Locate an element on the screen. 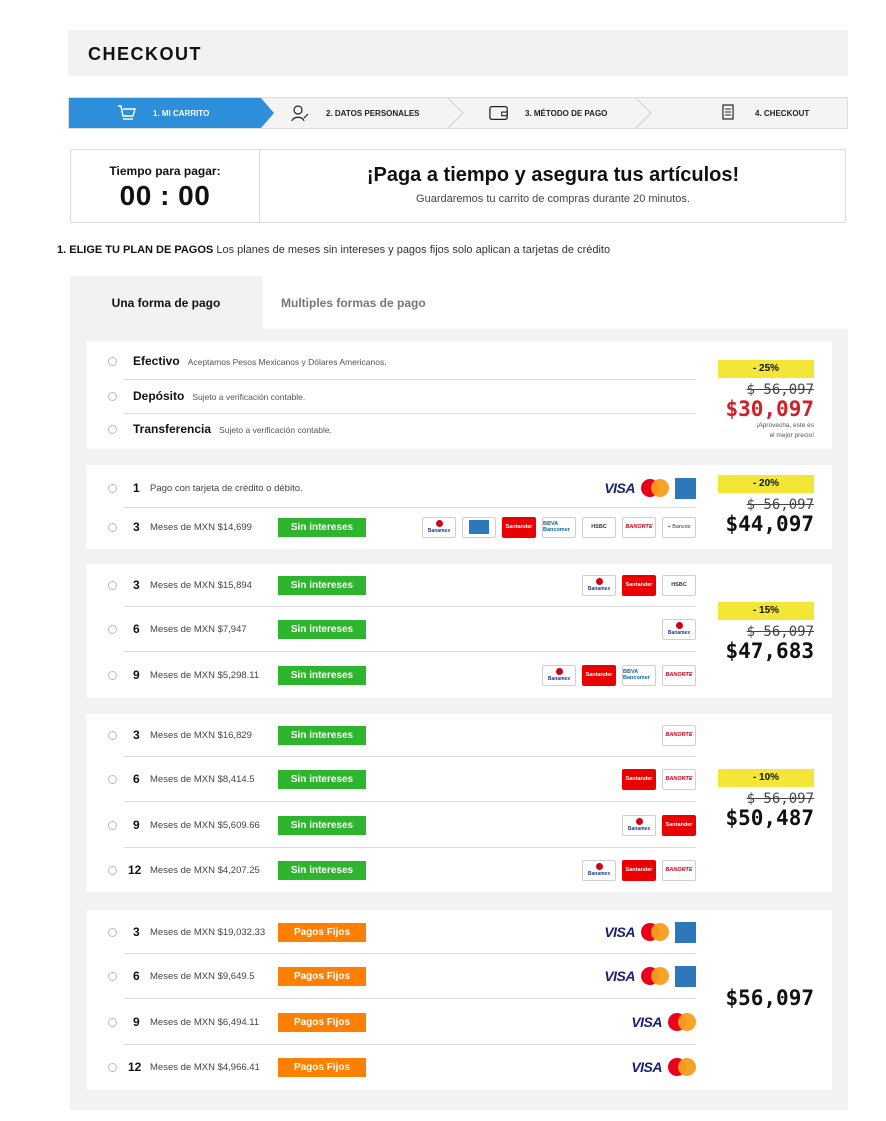 The width and height of the screenshot is (886, 1121). tab-single-payment: Una forma de pago is located at coordinates (166, 302).